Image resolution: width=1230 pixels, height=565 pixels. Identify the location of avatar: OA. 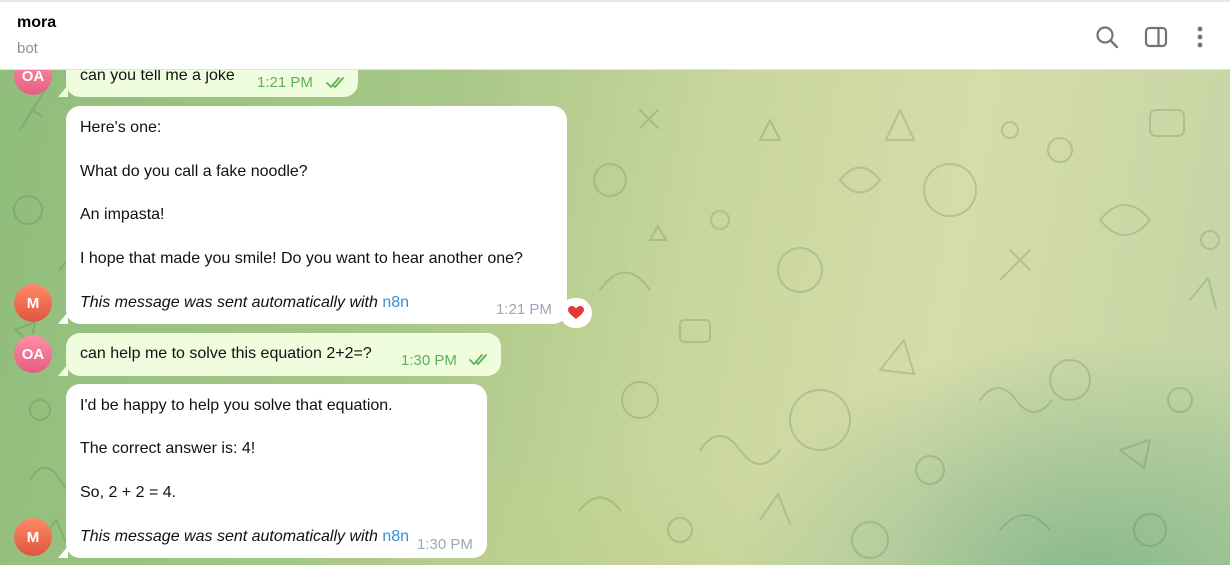
(33, 354).